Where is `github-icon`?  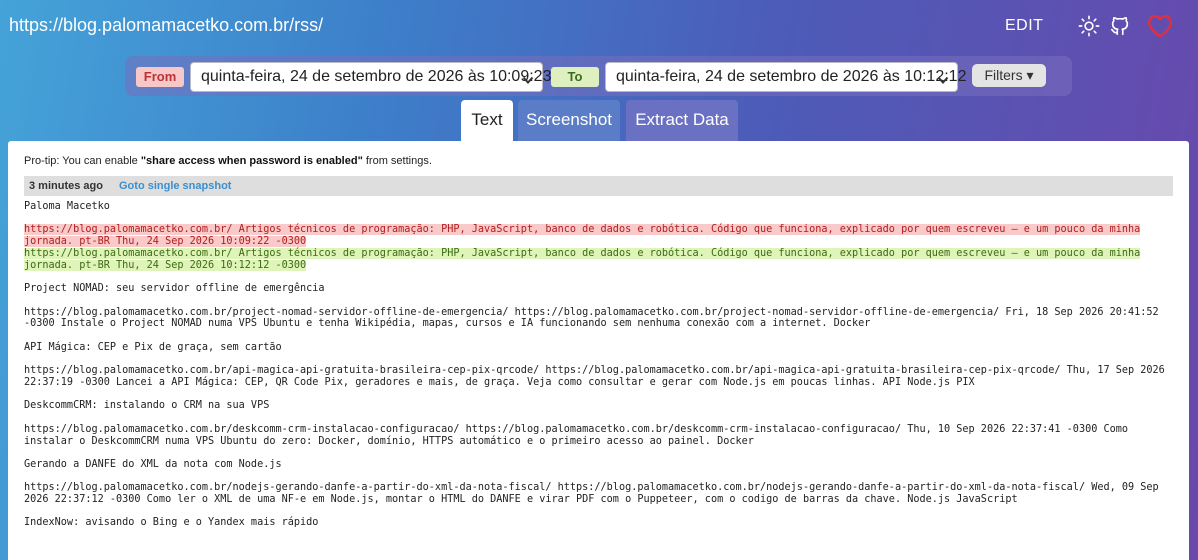
github-icon is located at coordinates (1120, 26).